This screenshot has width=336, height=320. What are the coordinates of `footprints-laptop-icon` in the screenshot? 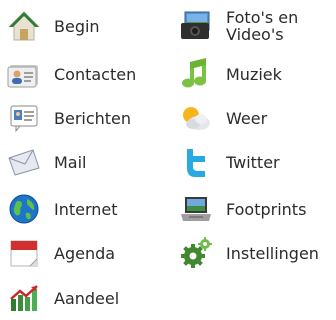 It's located at (196, 209).